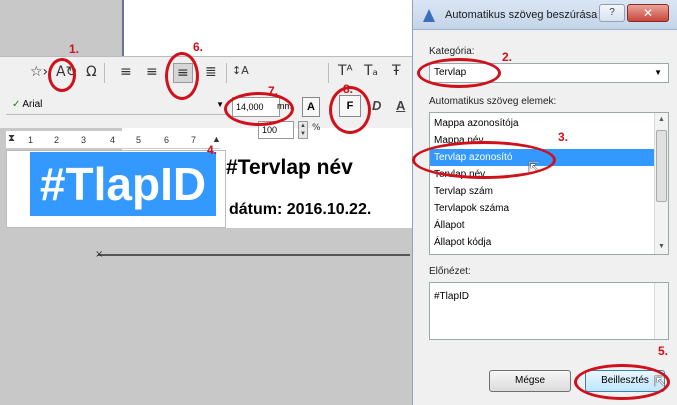 This screenshot has width=677, height=405. I want to click on omega-icon: Ω, so click(91, 72).